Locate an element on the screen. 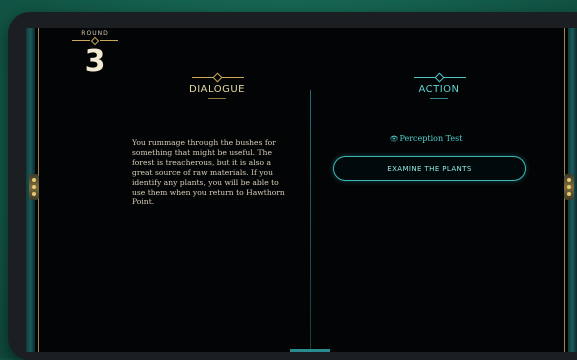 The width and height of the screenshot is (577, 360). right-clasp-ornament is located at coordinates (569, 187).